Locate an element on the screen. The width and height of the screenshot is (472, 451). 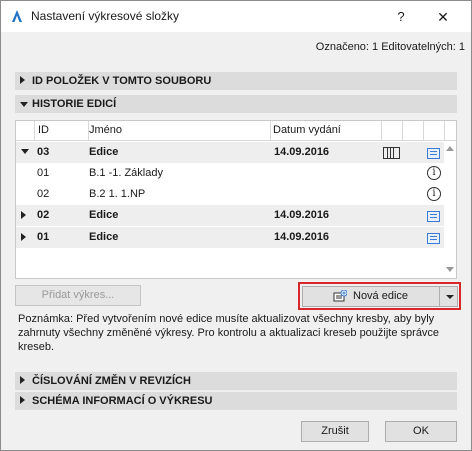
section-label: HISTORIE EDICÍ is located at coordinates (74, 104).